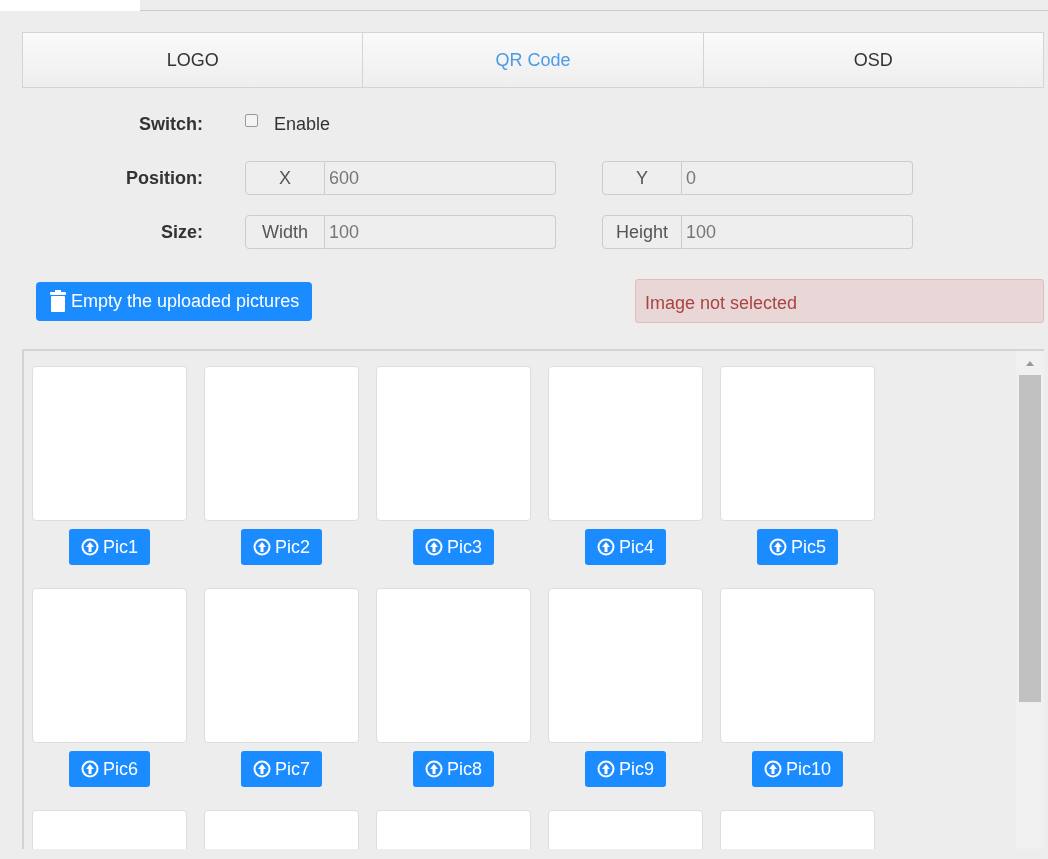 The image size is (1048, 859). What do you see at coordinates (1030, 363) in the screenshot?
I see `scroll-up-icon` at bounding box center [1030, 363].